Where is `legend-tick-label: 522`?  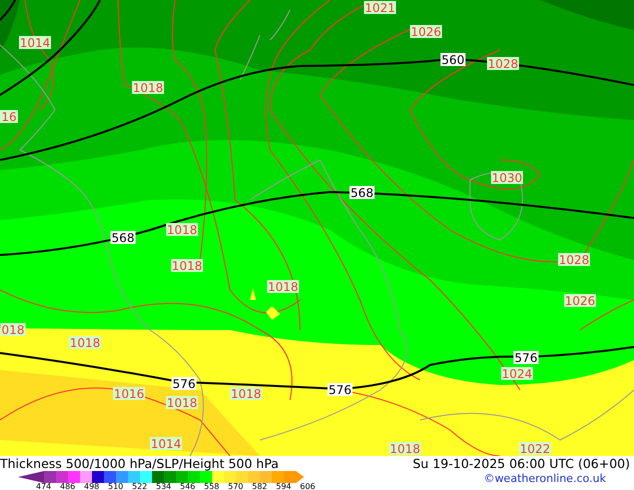 legend-tick-label: 522 is located at coordinates (140, 486).